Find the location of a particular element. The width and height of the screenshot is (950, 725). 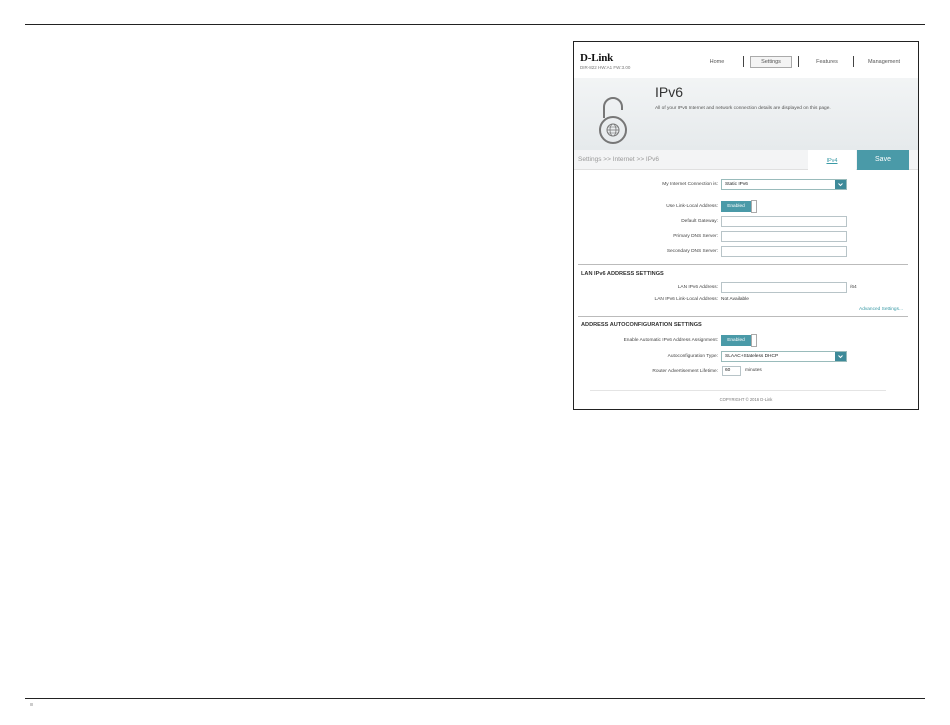

link-local-label: Use Link-Local Address: is located at coordinates (692, 206).